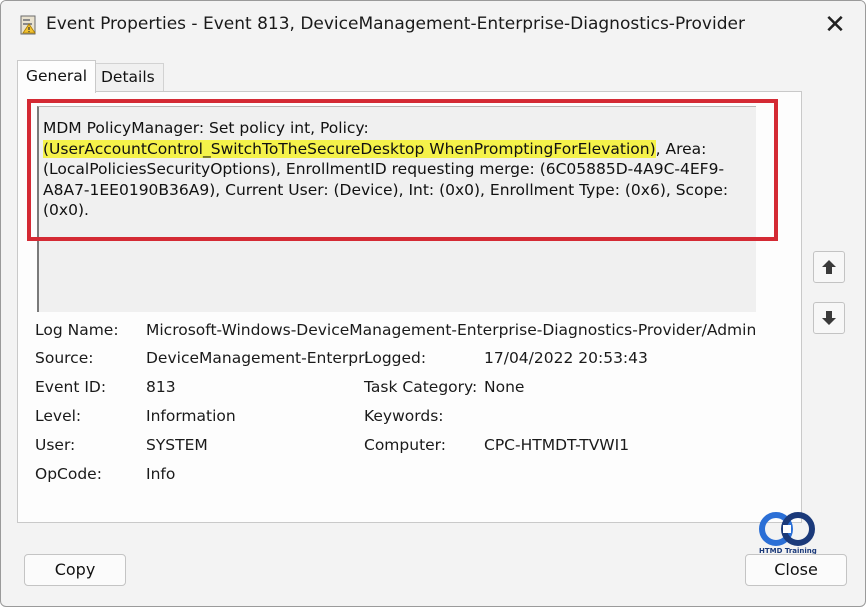 This screenshot has height=607, width=866. I want to click on opcode-label: OpCode:, so click(68, 474).